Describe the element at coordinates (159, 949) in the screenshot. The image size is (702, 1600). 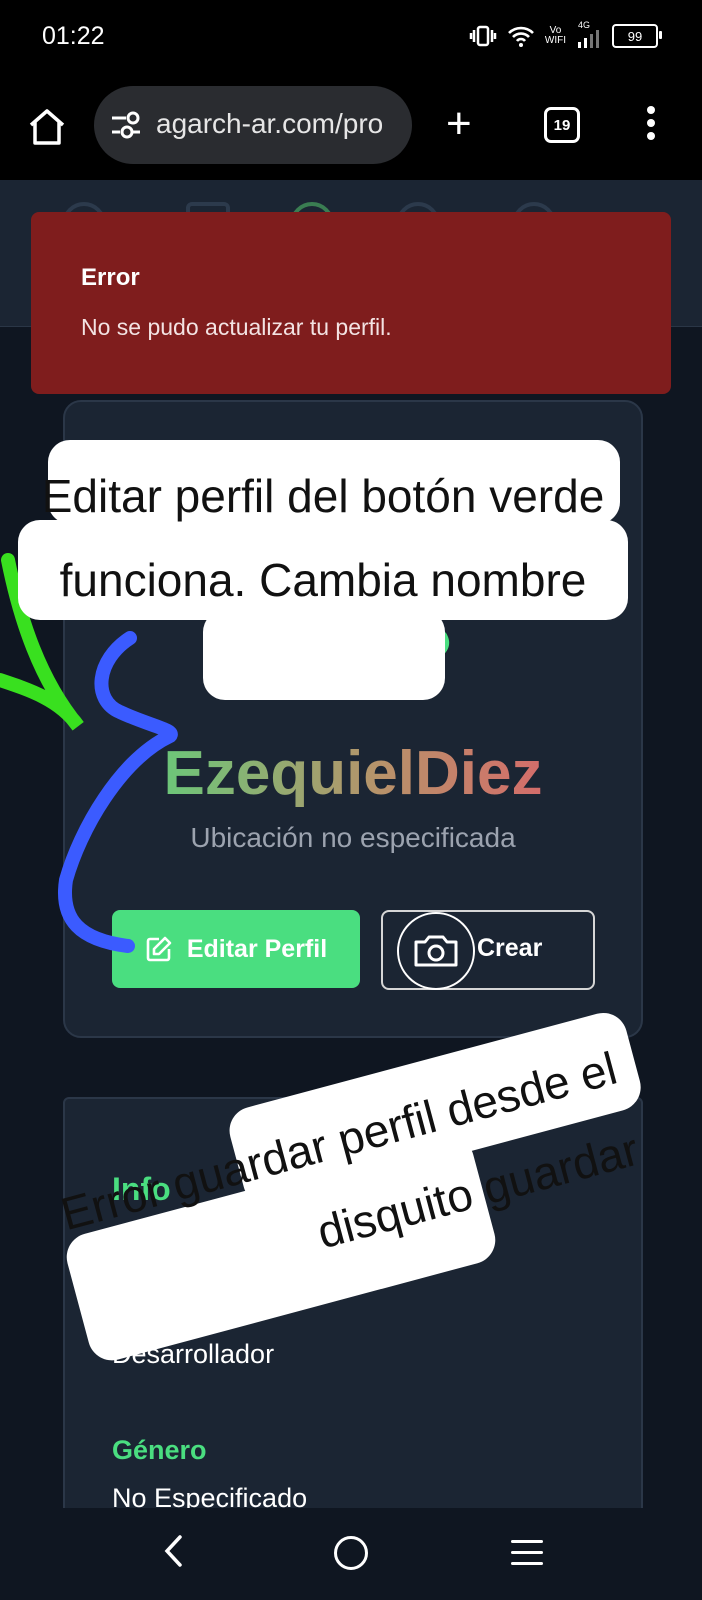
I see `edit-icon` at that location.